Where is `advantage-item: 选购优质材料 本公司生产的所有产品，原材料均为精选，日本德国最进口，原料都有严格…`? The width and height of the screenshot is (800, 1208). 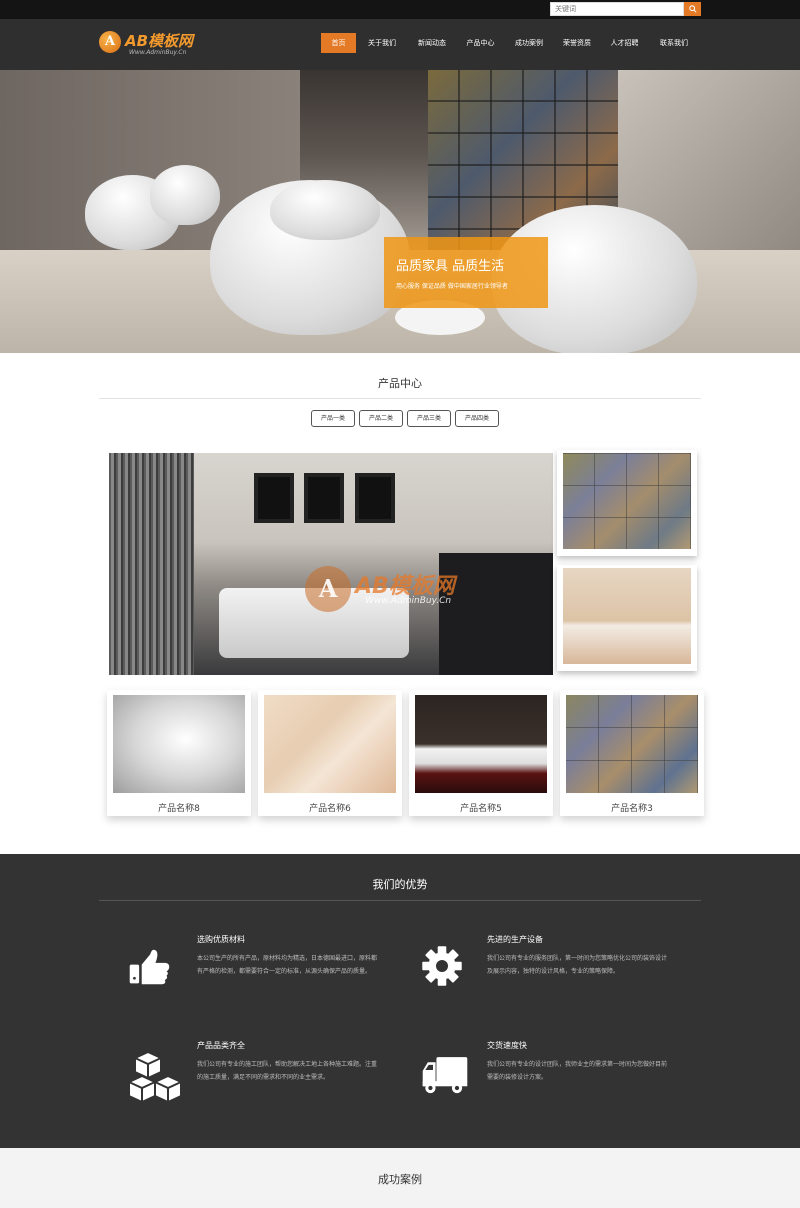
advantage-item: 选购优质材料 本公司生产的所有产品，原材料均为精选，日本德国最进口，原料都有严格… is located at coordinates (278, 974).